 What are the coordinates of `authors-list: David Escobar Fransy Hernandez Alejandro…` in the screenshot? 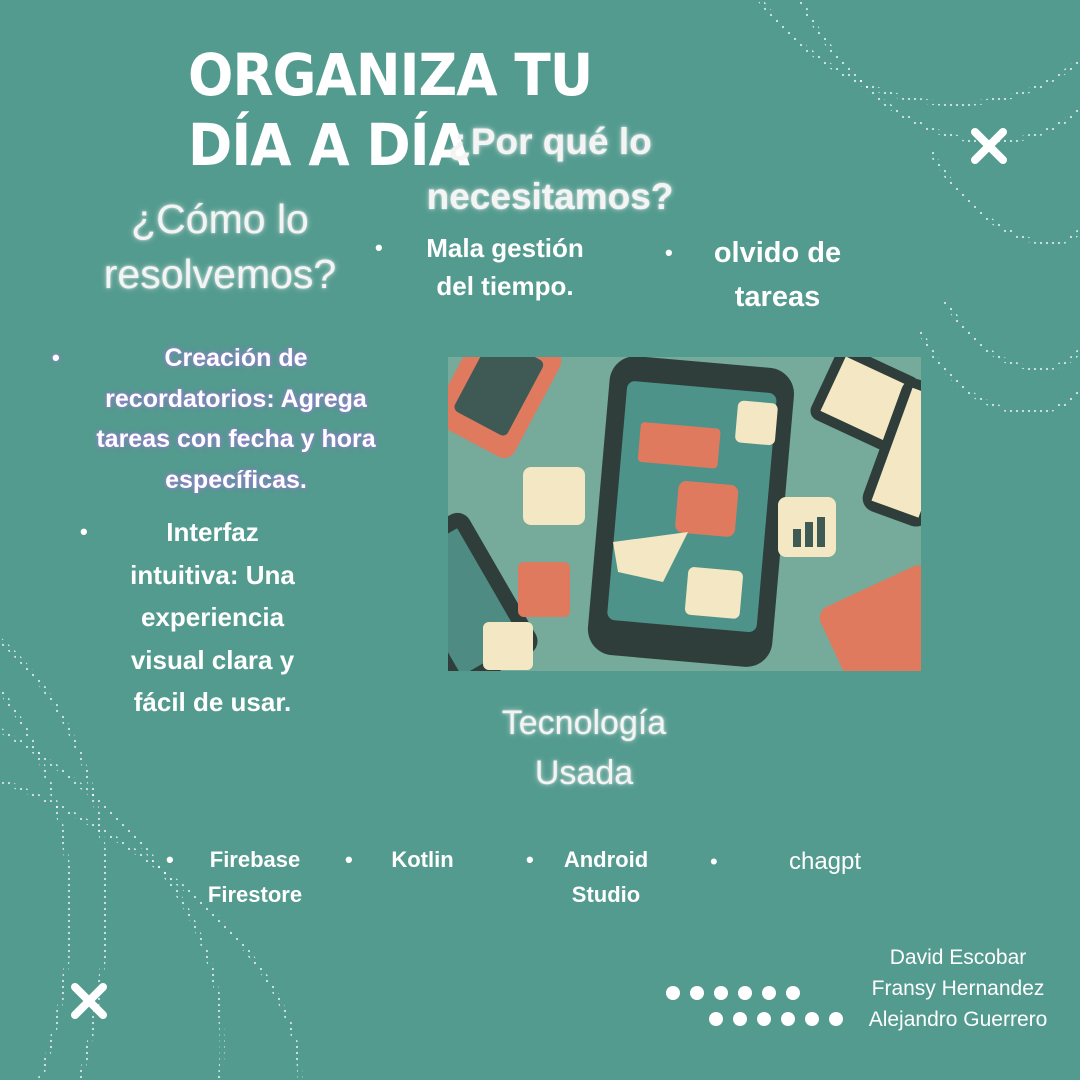 It's located at (958, 988).